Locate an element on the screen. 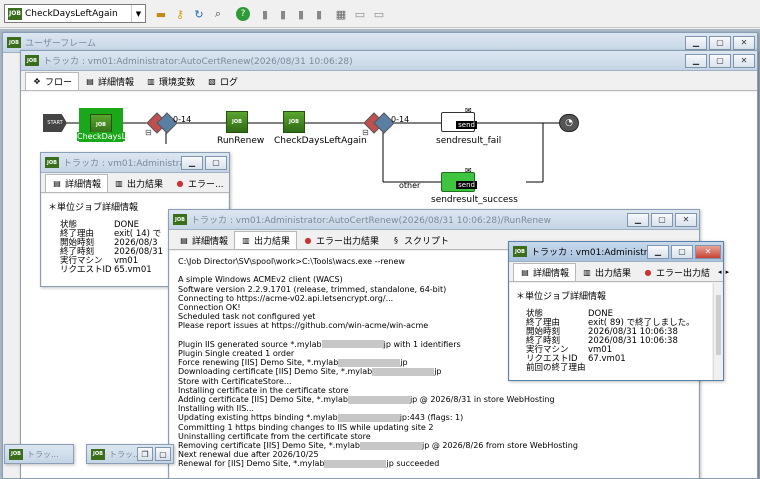 Image resolution: width=760 pixels, height=479 pixels. refresh-icon: ↻ is located at coordinates (199, 14).